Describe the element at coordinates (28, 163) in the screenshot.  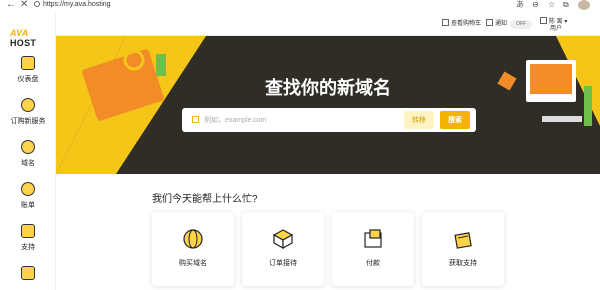
I see `sidebar-item-label: 域名` at that location.